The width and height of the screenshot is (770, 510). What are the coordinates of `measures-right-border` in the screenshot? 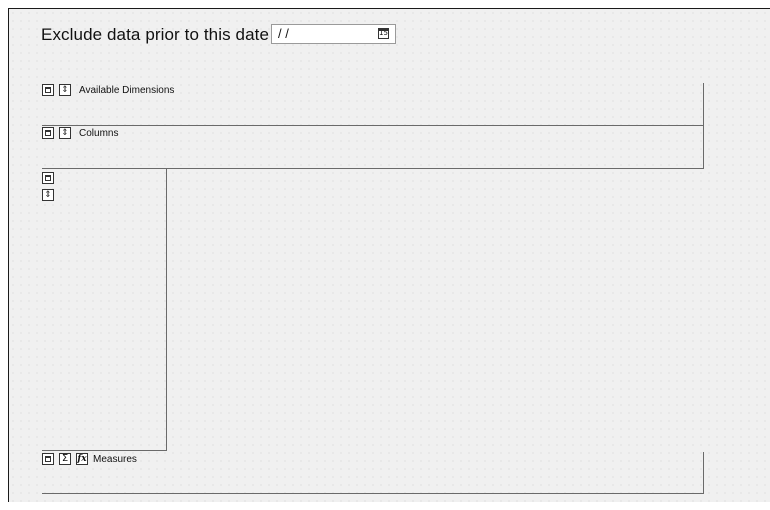 It's located at (703, 473).